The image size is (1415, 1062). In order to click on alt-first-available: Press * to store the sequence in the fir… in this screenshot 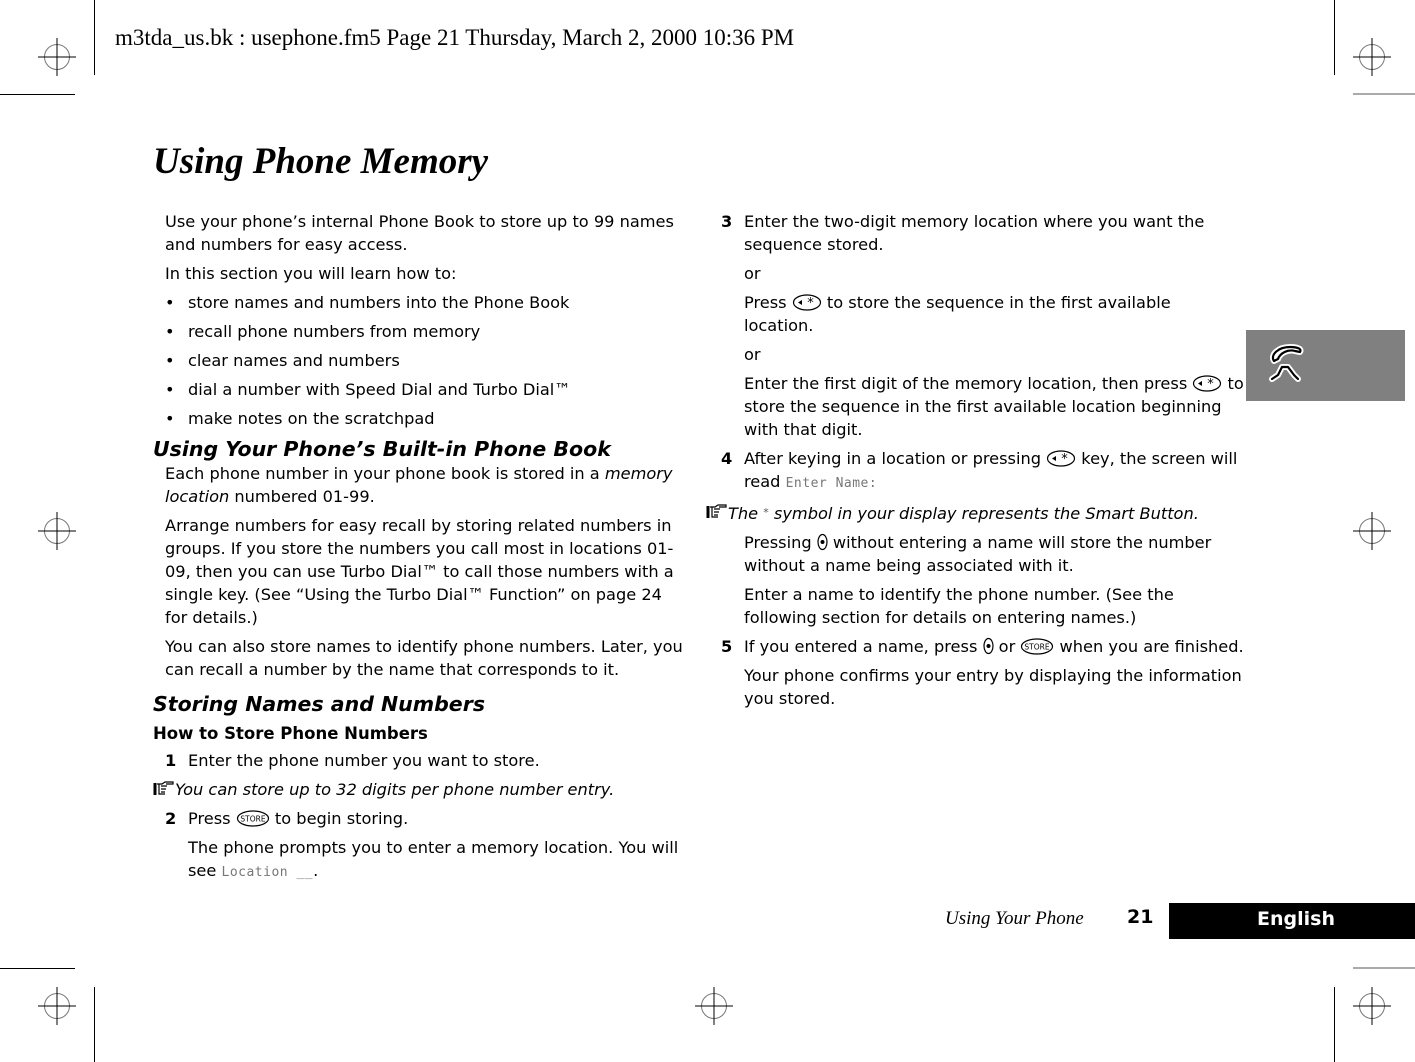, I will do `click(957, 314)`.